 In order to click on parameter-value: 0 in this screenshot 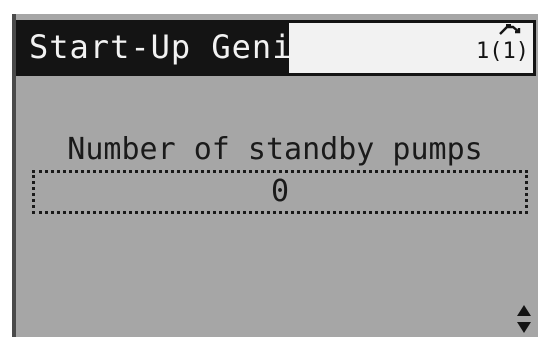, I will do `click(280, 191)`.